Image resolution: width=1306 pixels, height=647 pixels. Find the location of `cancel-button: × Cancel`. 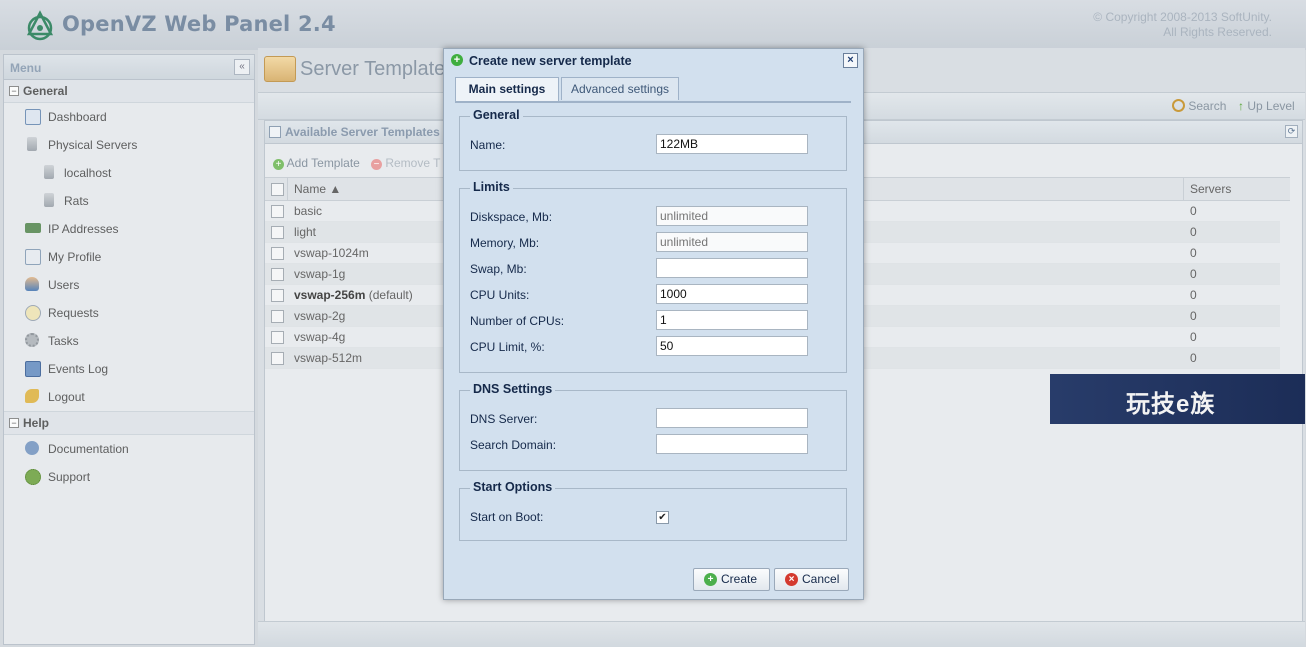

cancel-button: × Cancel is located at coordinates (811, 579).